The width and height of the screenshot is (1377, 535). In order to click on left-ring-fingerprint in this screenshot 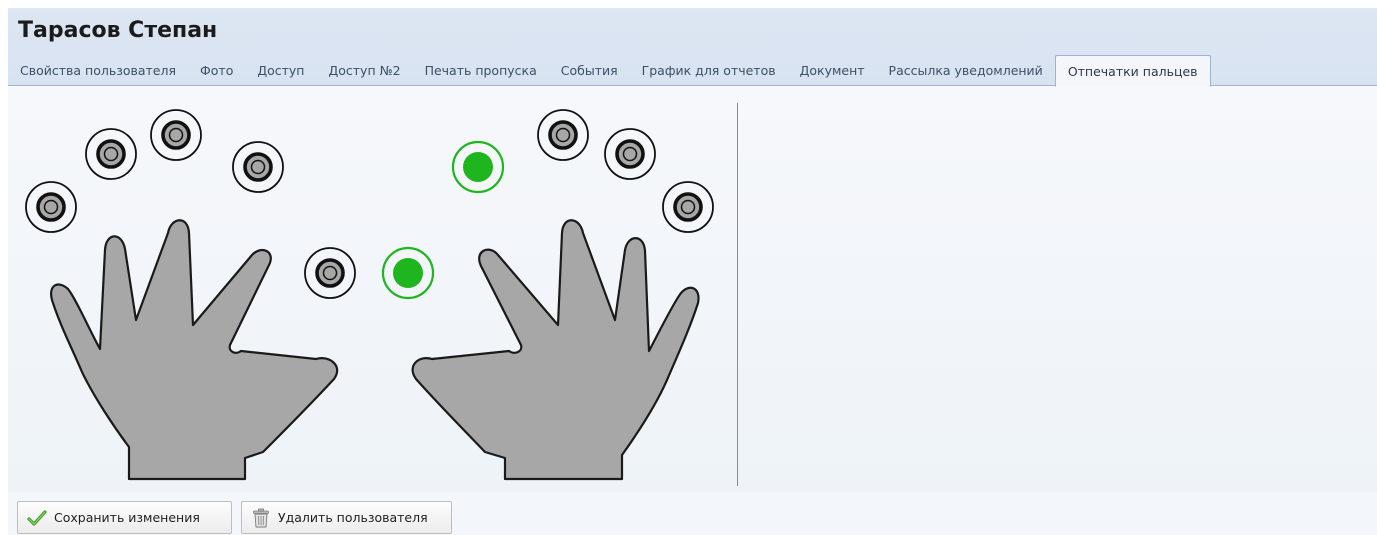, I will do `click(111, 154)`.